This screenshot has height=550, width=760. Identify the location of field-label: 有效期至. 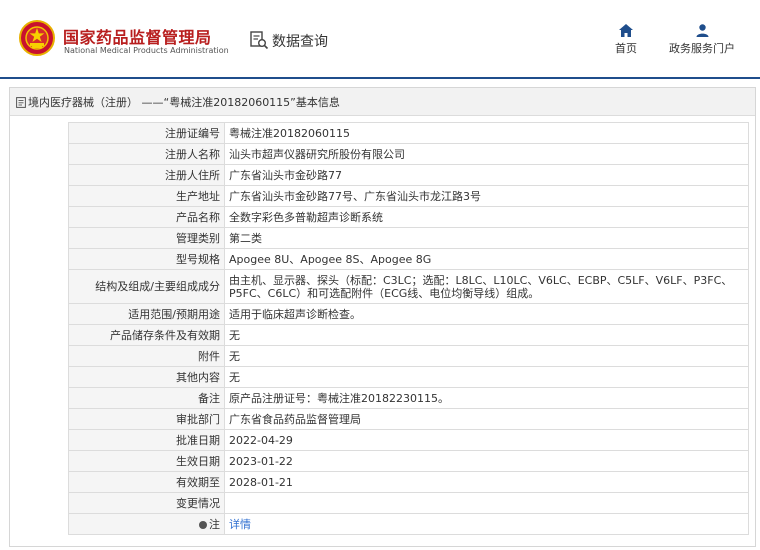
(146, 482).